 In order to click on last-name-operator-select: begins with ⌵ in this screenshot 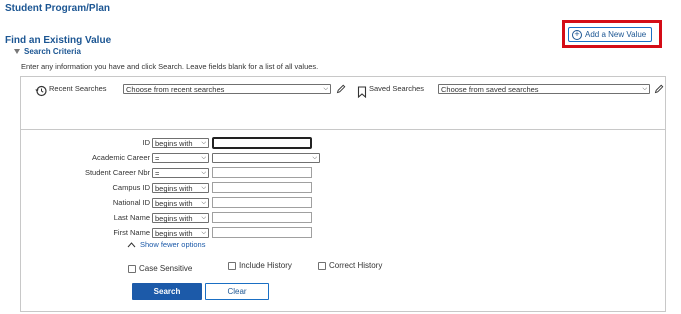, I will do `click(180, 218)`.